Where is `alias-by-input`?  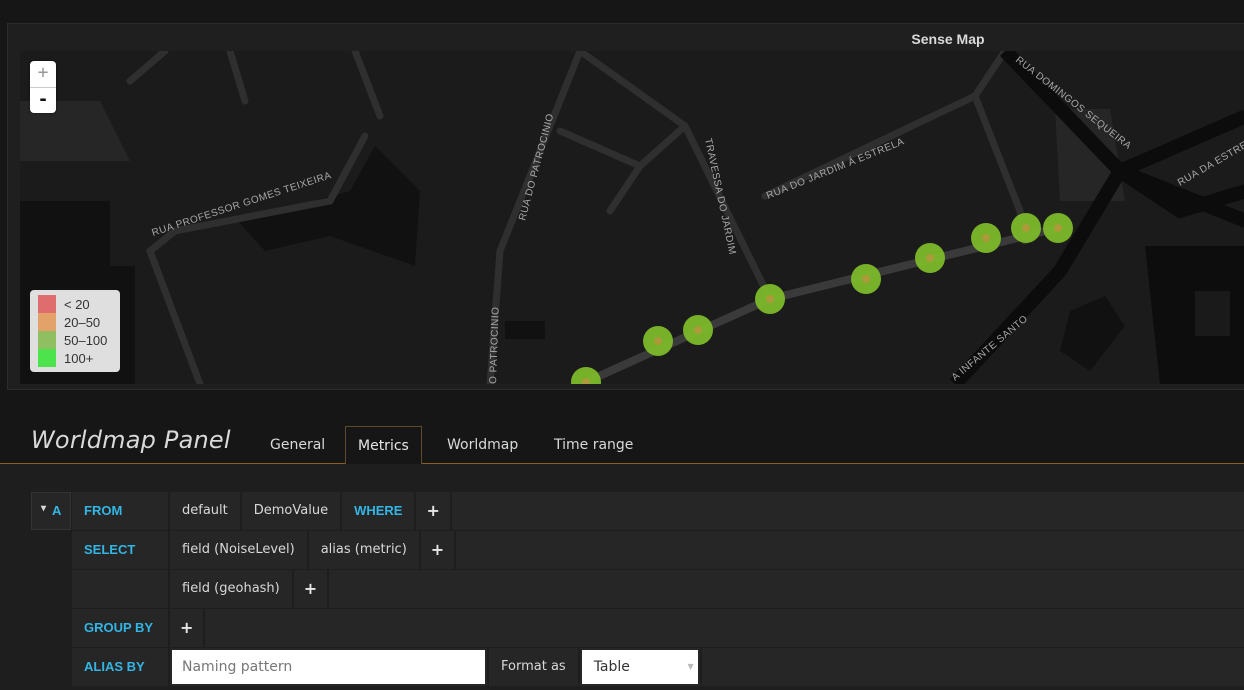
alias-by-input is located at coordinates (328, 667).